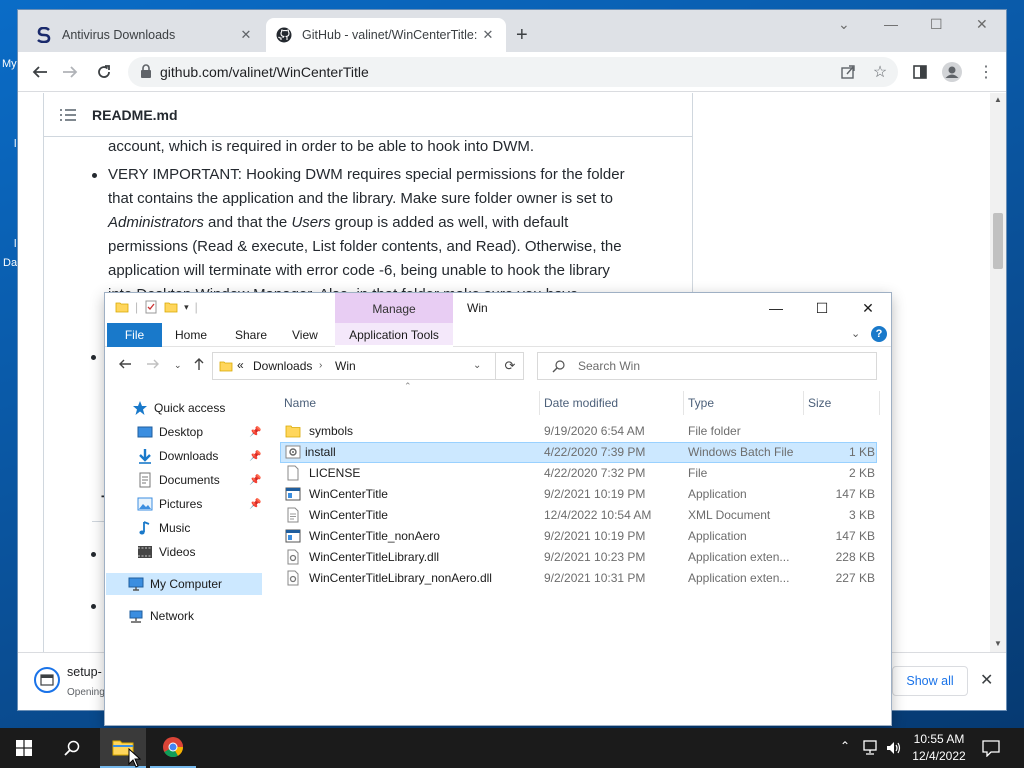 The height and width of the screenshot is (768, 1024). What do you see at coordinates (394, 335) in the screenshot?
I see `tab-application-tools: Application Tools` at bounding box center [394, 335].